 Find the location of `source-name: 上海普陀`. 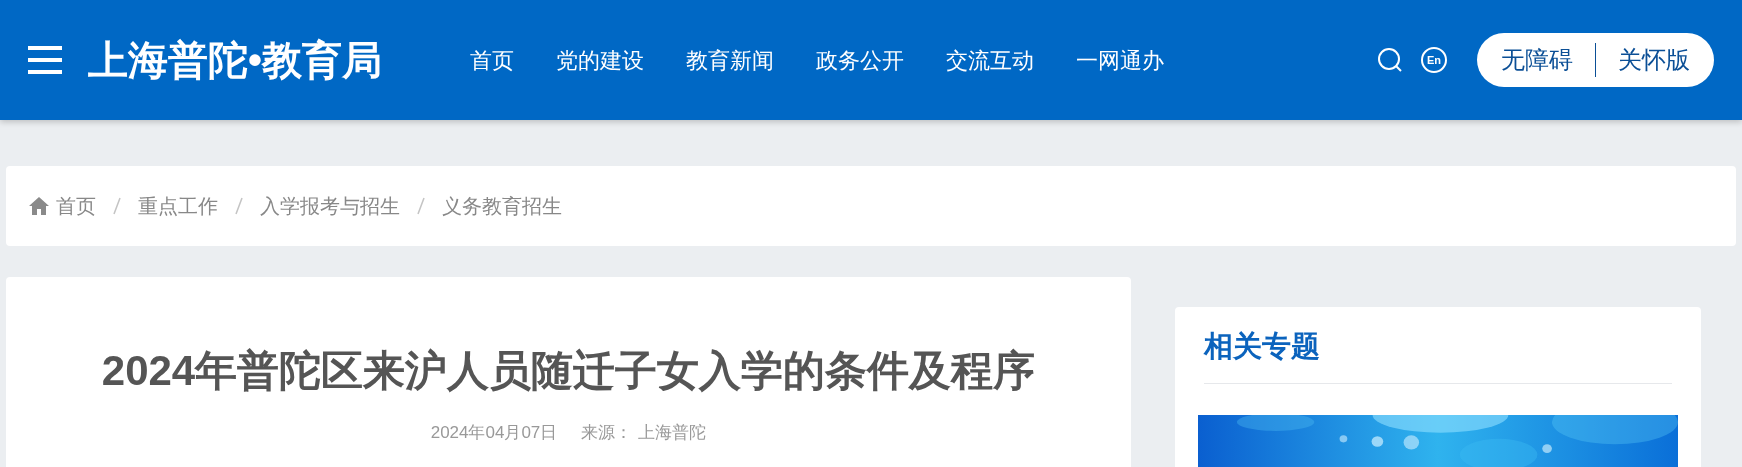

source-name: 上海普陀 is located at coordinates (672, 433).